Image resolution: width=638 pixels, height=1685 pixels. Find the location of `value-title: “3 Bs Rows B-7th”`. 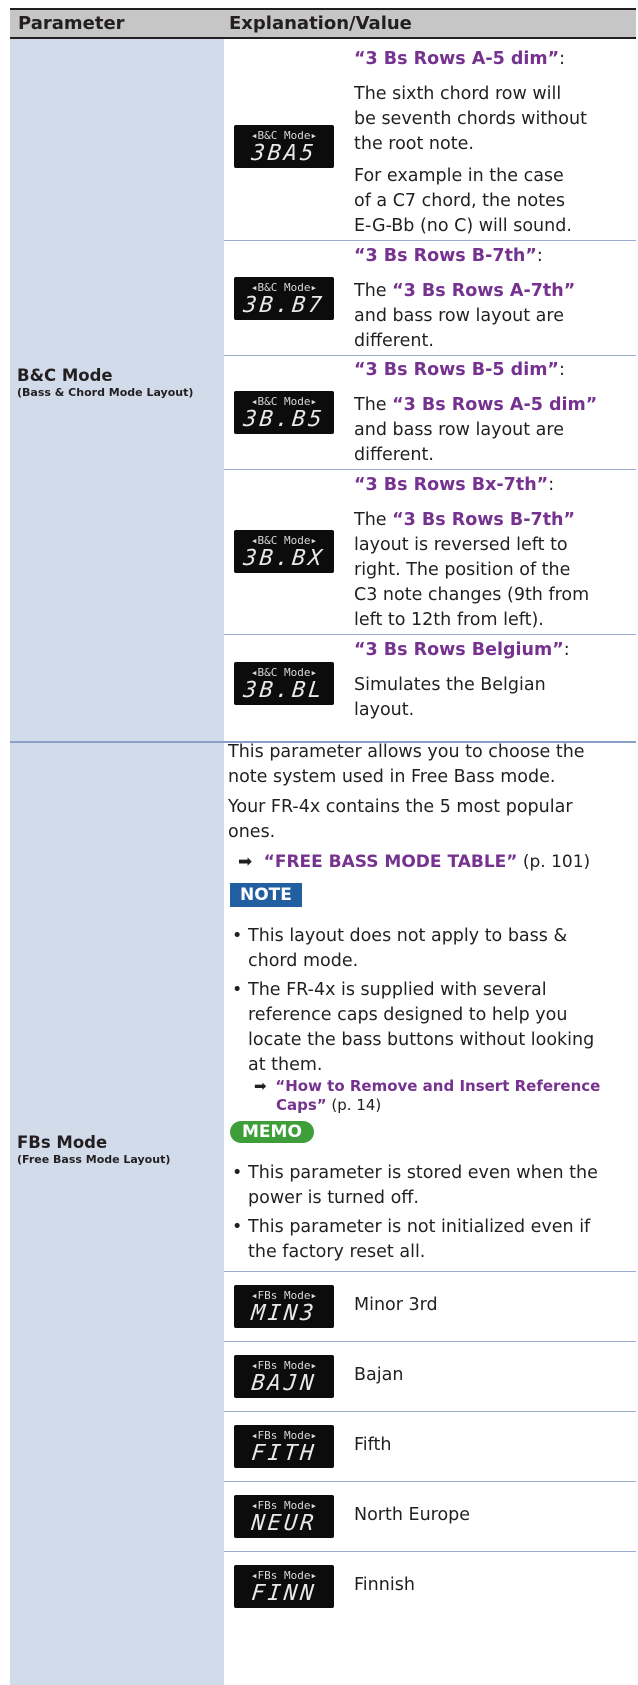

value-title: “3 Bs Rows B-7th” is located at coordinates (445, 256).